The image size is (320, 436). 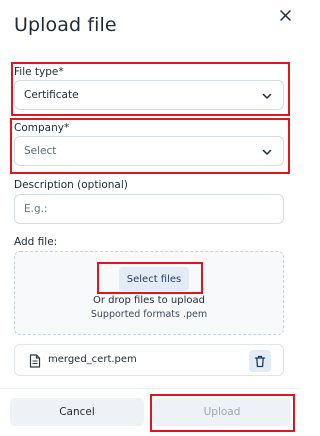 I want to click on document-icon, so click(x=35, y=361).